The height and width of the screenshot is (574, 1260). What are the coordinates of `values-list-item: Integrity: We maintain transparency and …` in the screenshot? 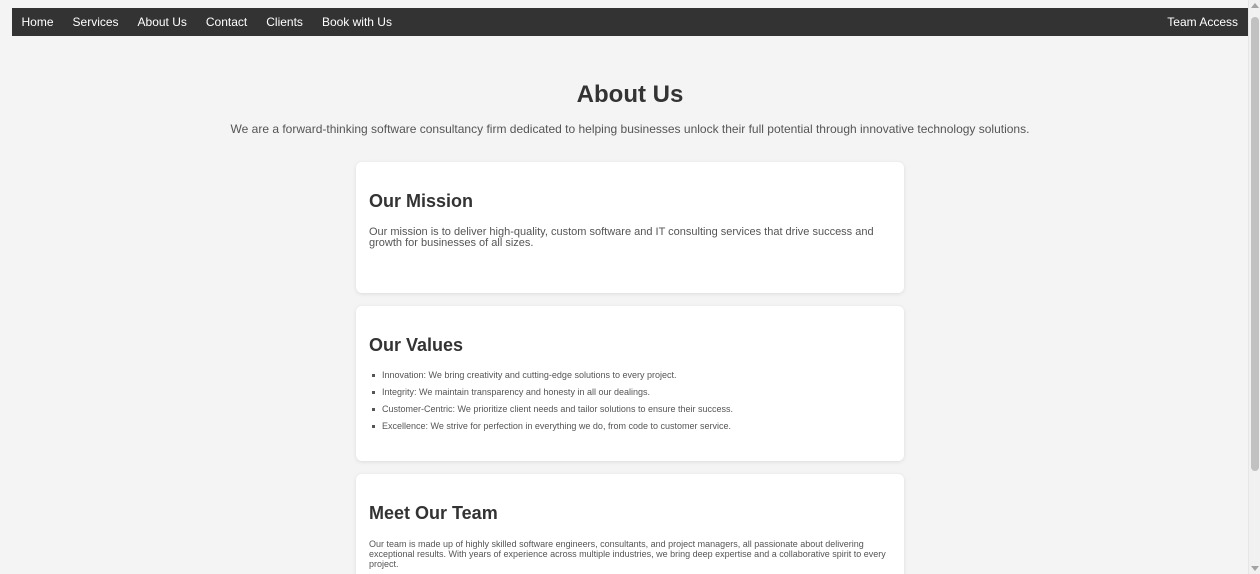 It's located at (630, 392).